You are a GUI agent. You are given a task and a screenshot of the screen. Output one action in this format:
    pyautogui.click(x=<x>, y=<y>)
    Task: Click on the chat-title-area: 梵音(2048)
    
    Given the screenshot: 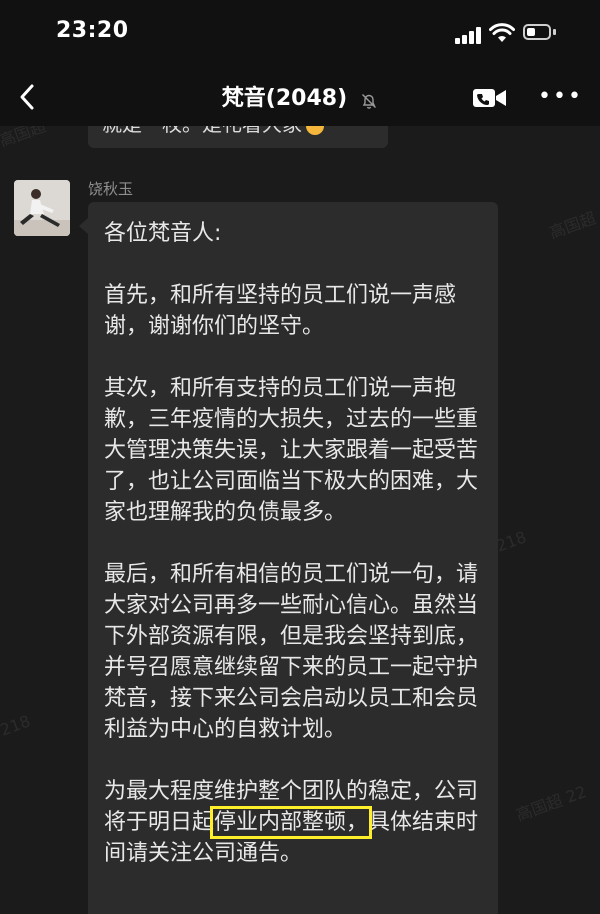 What is the action you would take?
    pyautogui.click(x=300, y=96)
    